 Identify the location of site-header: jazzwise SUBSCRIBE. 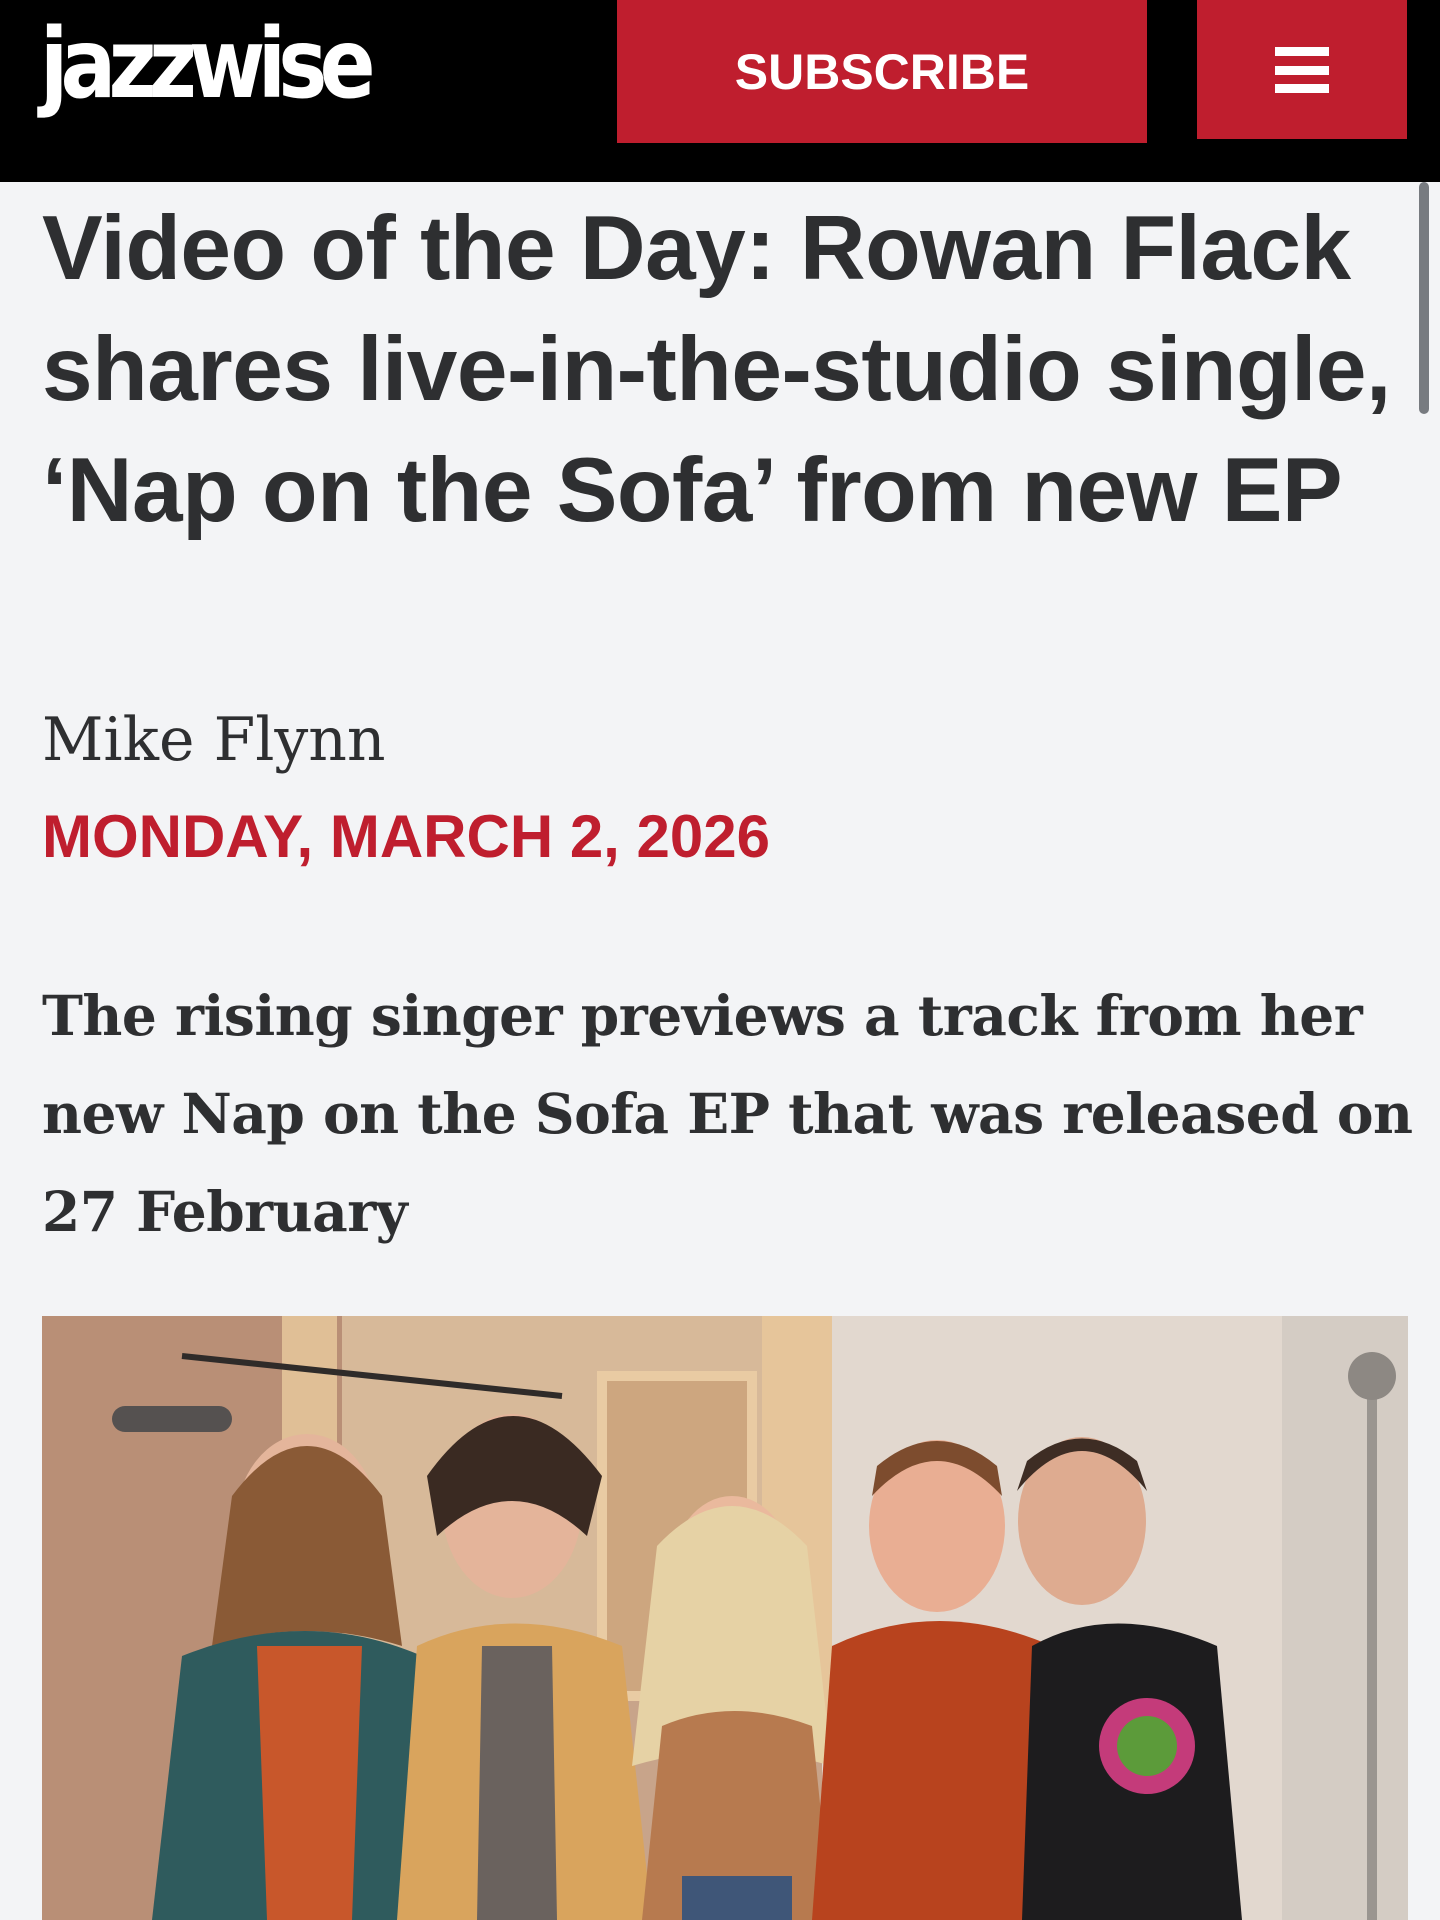
(720, 91).